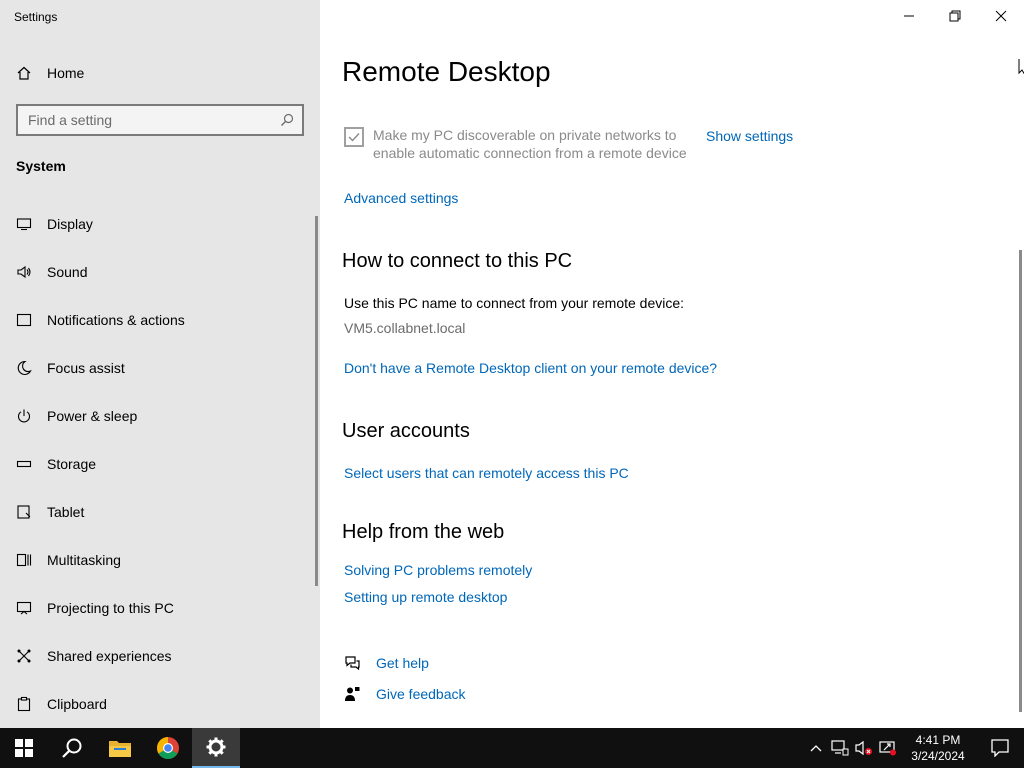  Describe the element at coordinates (116, 320) in the screenshot. I see `sidebar-item-label: Notifications & actions` at that location.